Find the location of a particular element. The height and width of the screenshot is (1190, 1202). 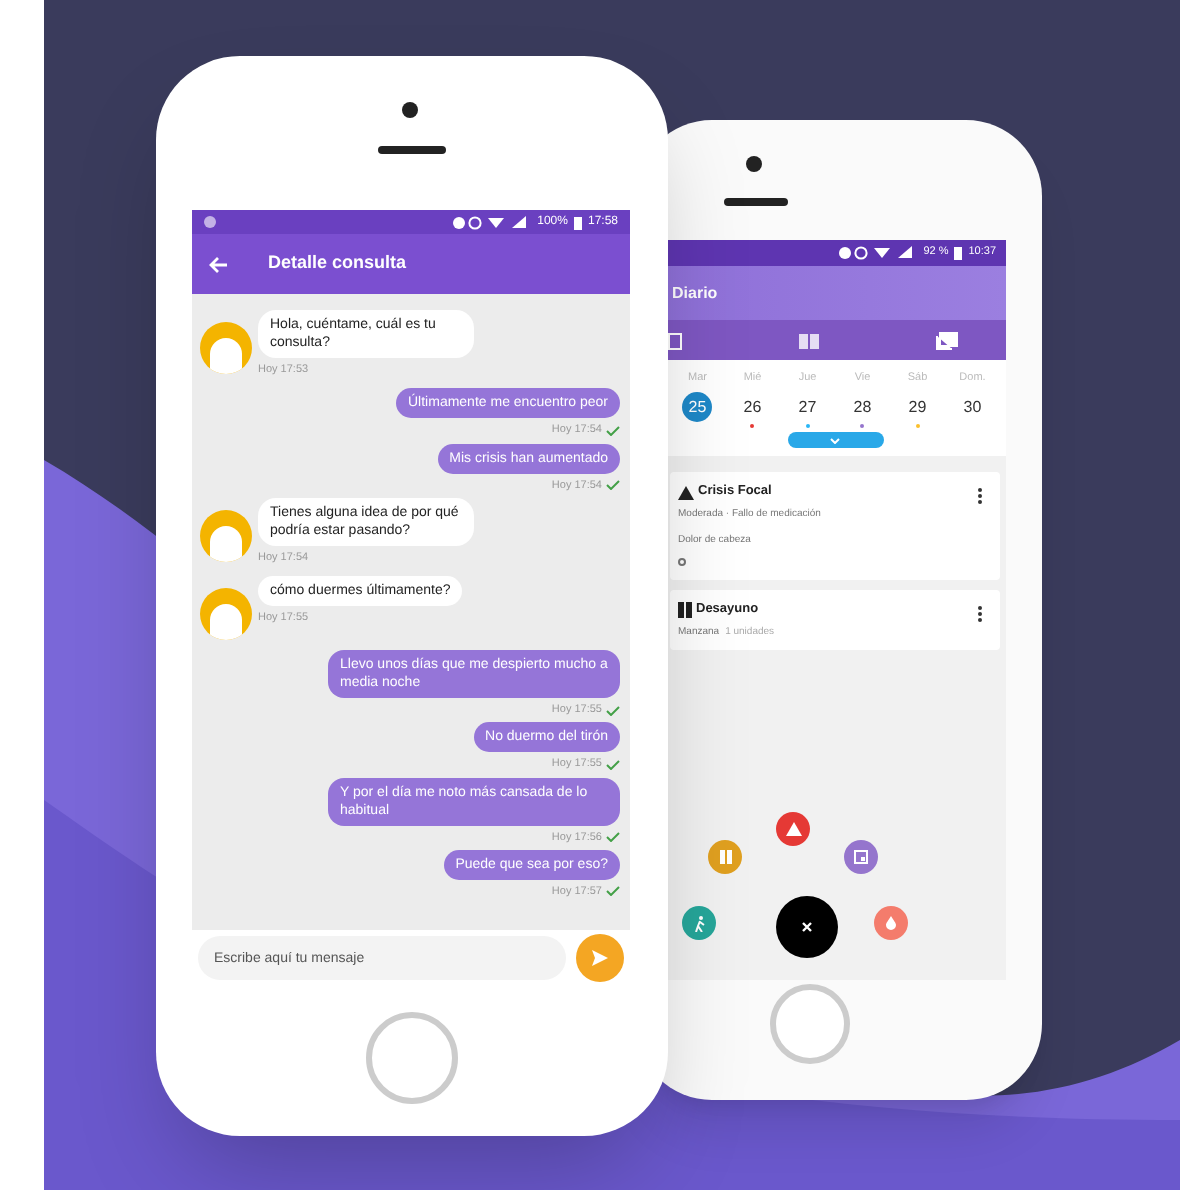

close-icon is located at coordinates (807, 927).